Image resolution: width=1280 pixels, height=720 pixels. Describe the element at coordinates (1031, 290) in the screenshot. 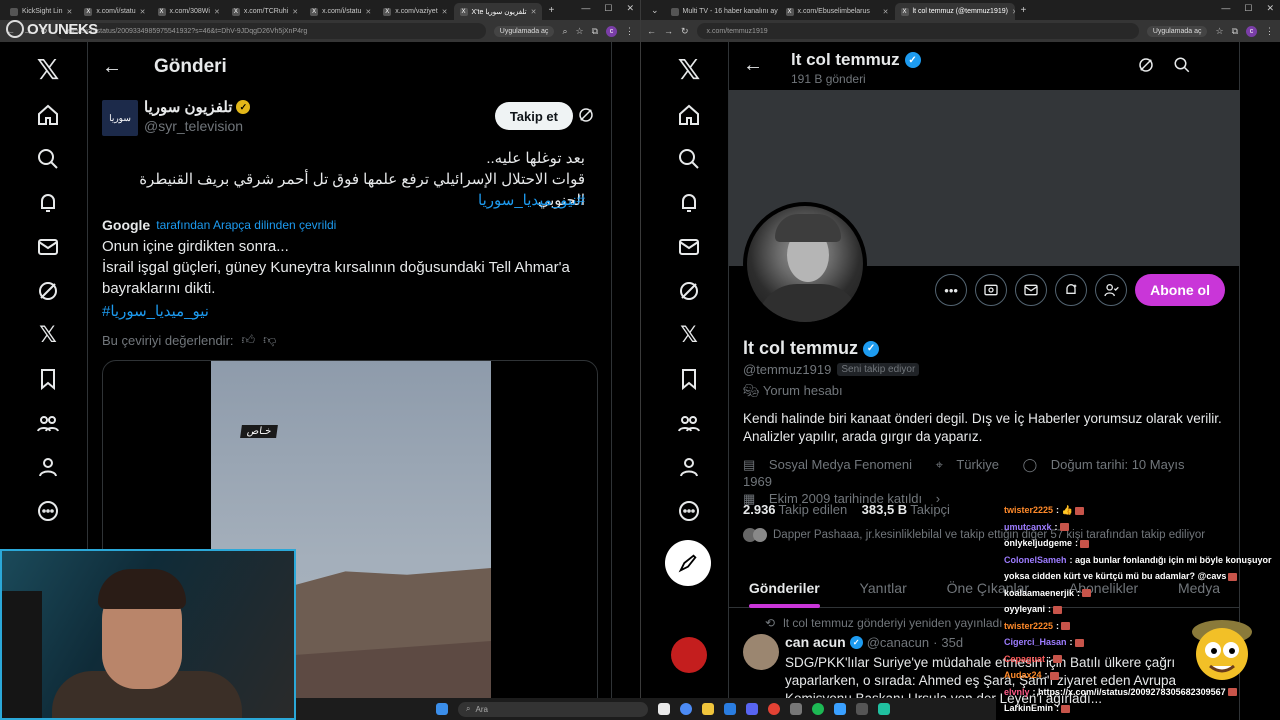

I see `message-icon` at that location.